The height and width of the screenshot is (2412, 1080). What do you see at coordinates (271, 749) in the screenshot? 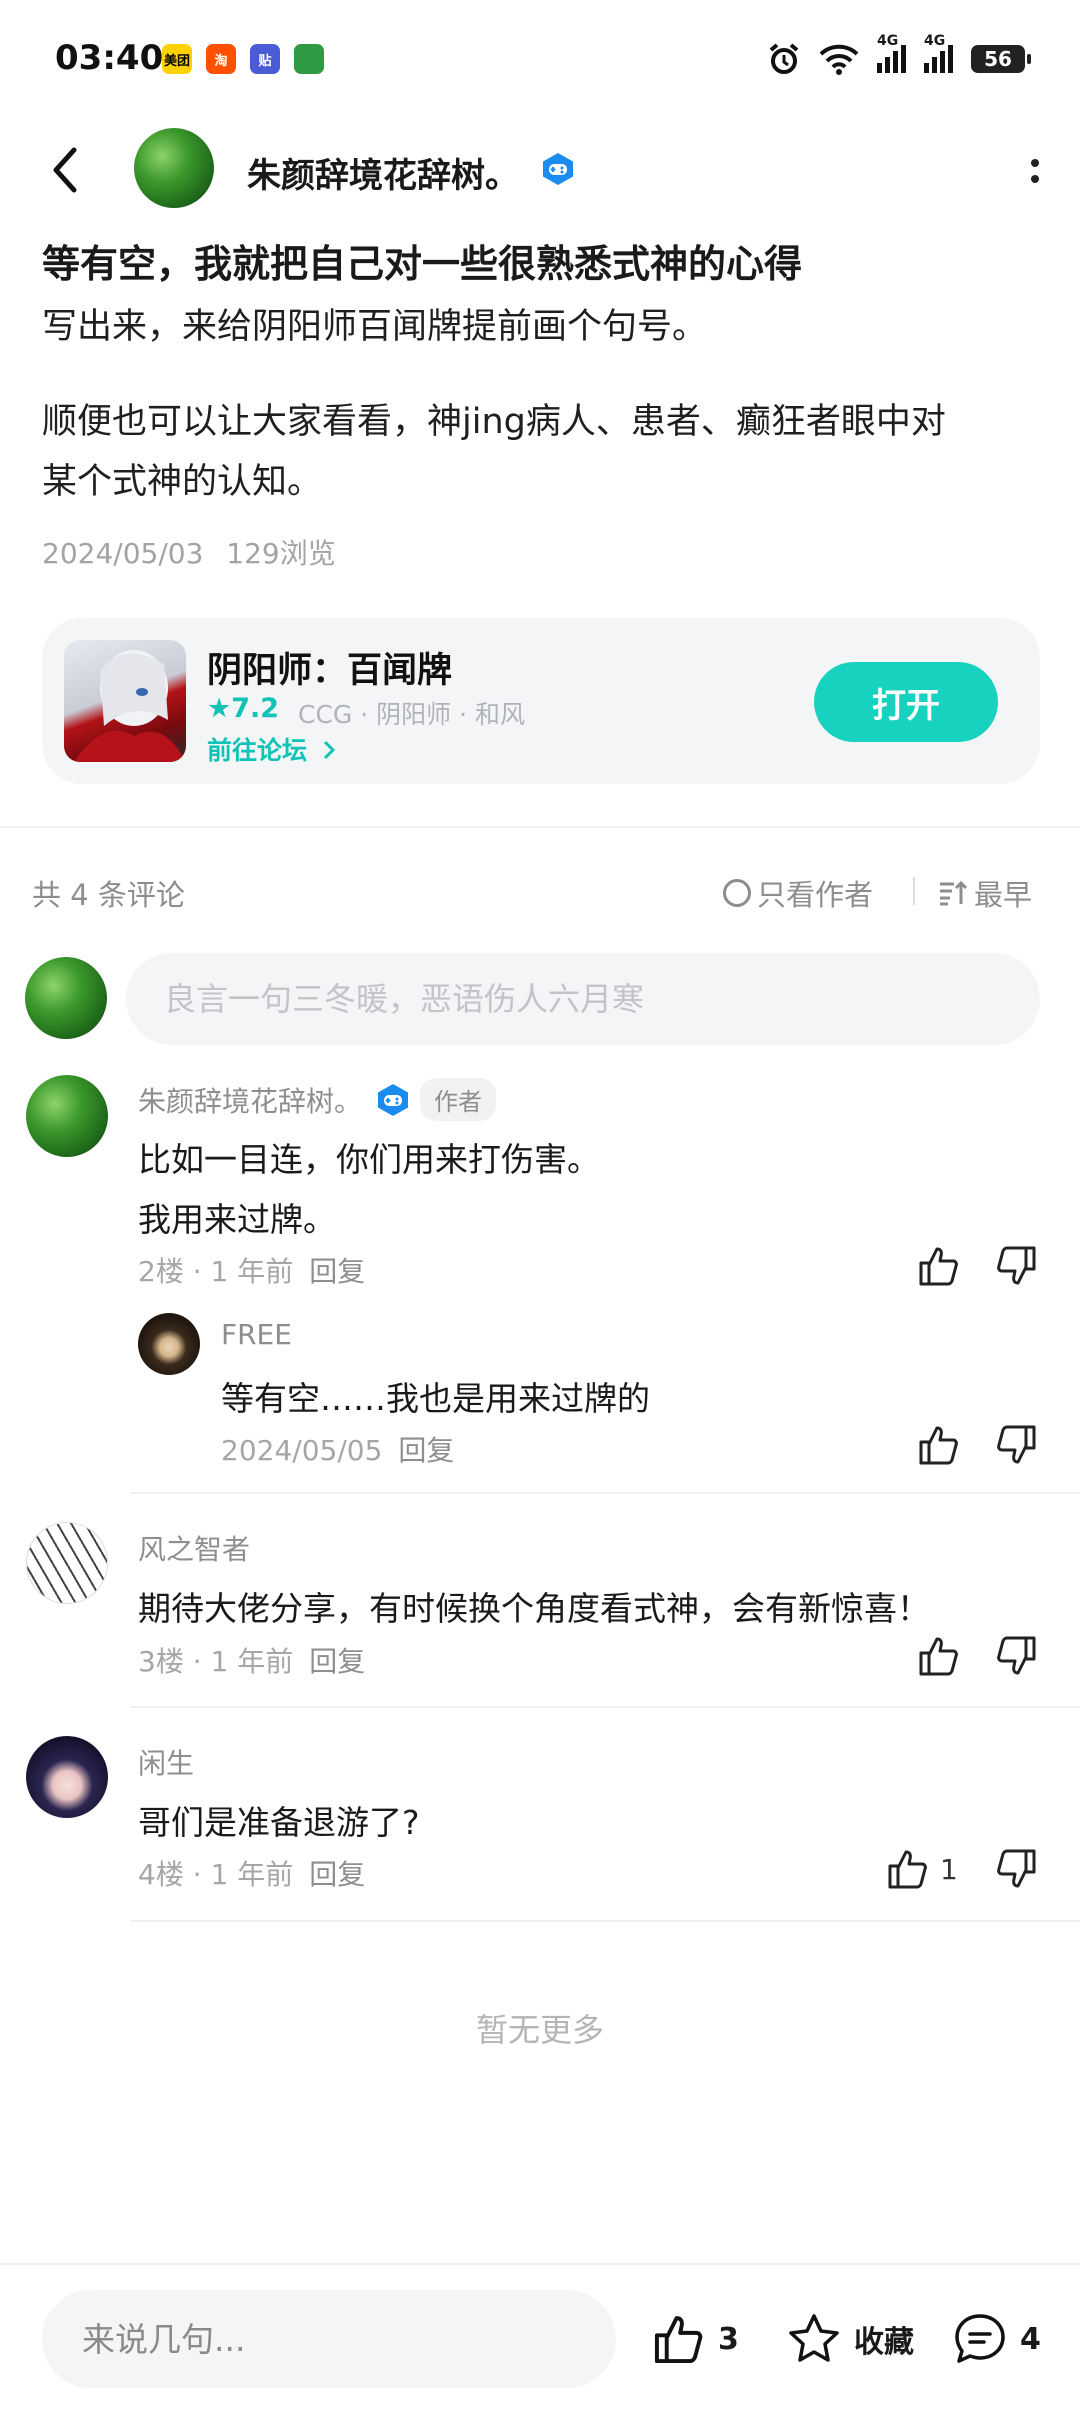
I see `forum-link: 前往论坛` at bounding box center [271, 749].